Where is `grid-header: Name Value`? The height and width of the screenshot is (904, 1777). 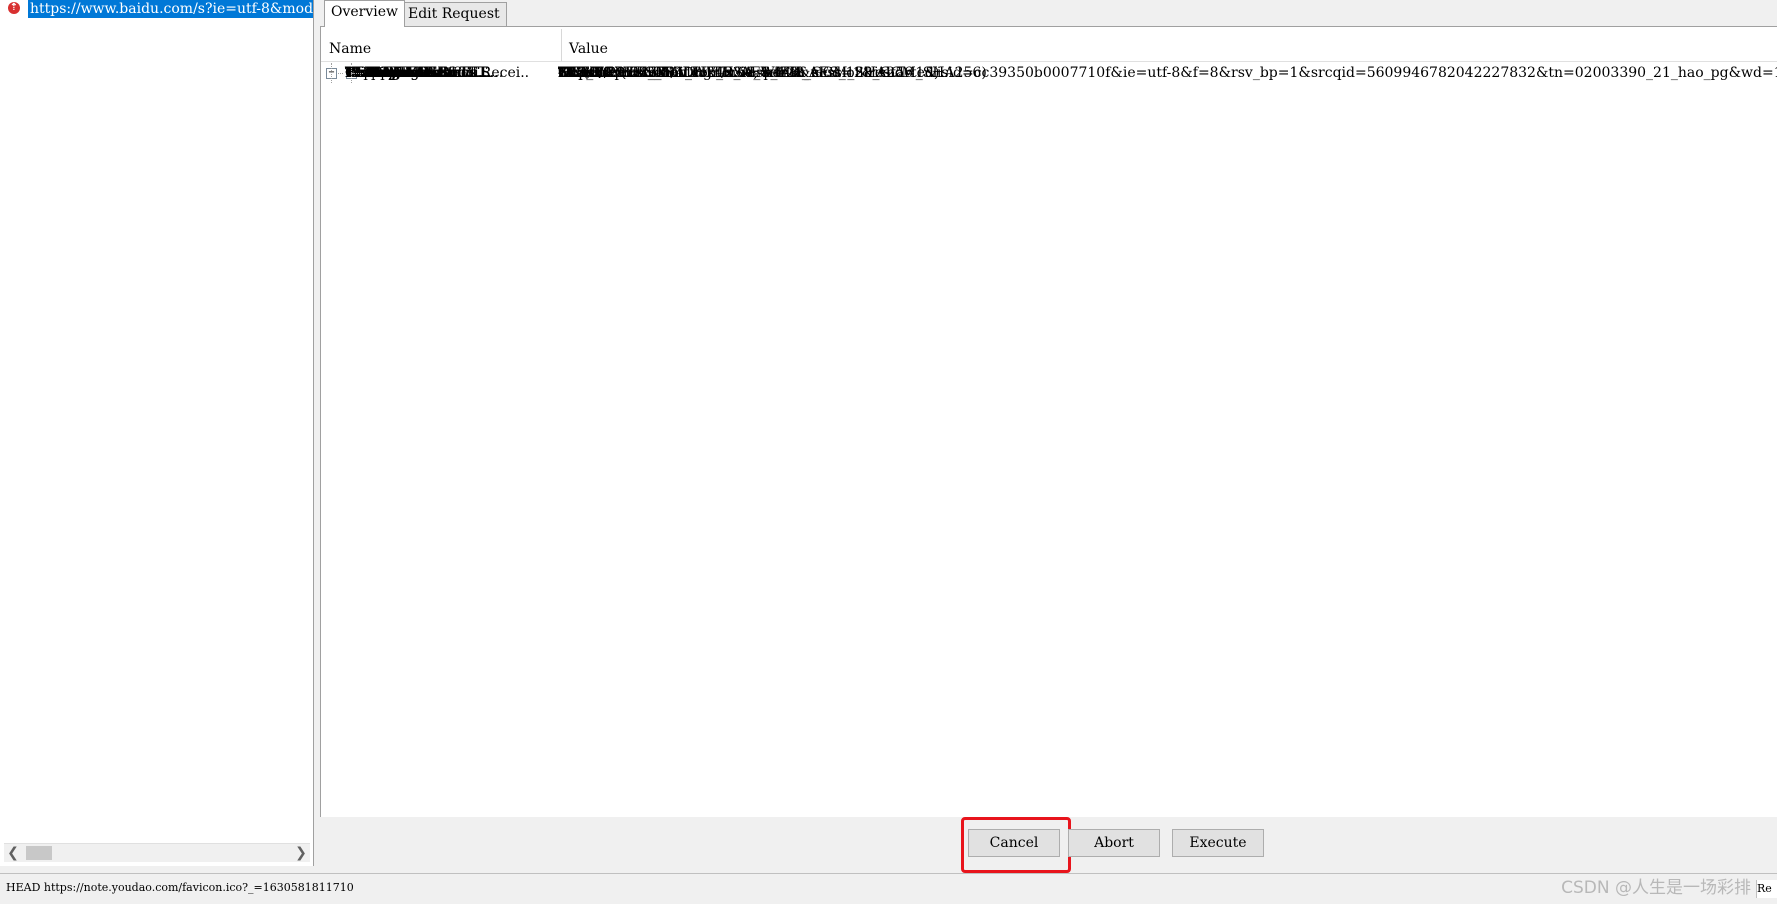 grid-header: Name Value is located at coordinates (1049, 45).